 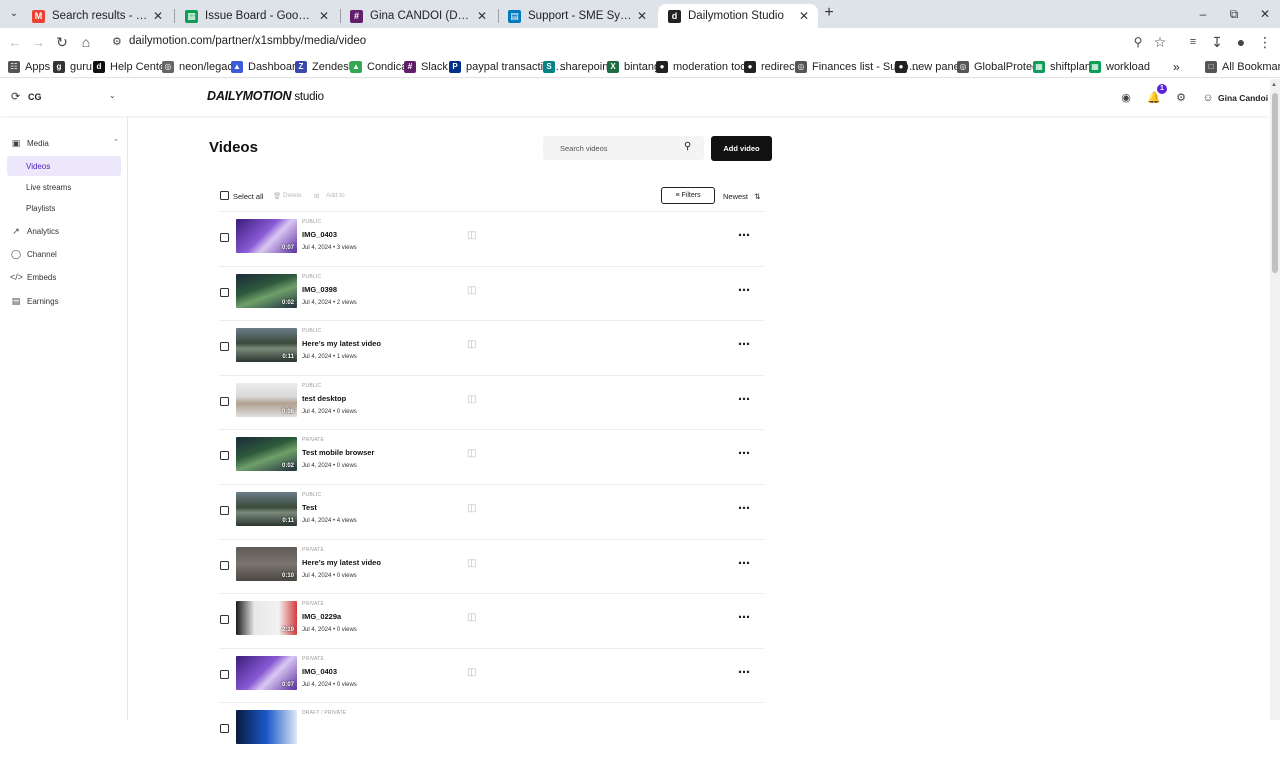 What do you see at coordinates (200, 67) in the screenshot?
I see `bookmark-item: ◎ neon/legacy` at bounding box center [200, 67].